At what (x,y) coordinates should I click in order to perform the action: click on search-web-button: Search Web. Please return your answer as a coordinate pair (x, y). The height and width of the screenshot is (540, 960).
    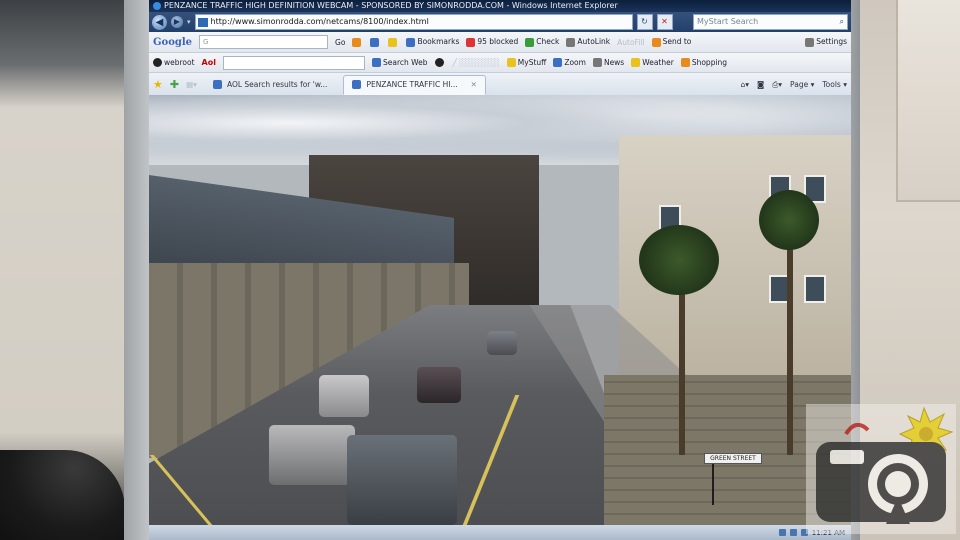
    Looking at the image, I should click on (399, 62).